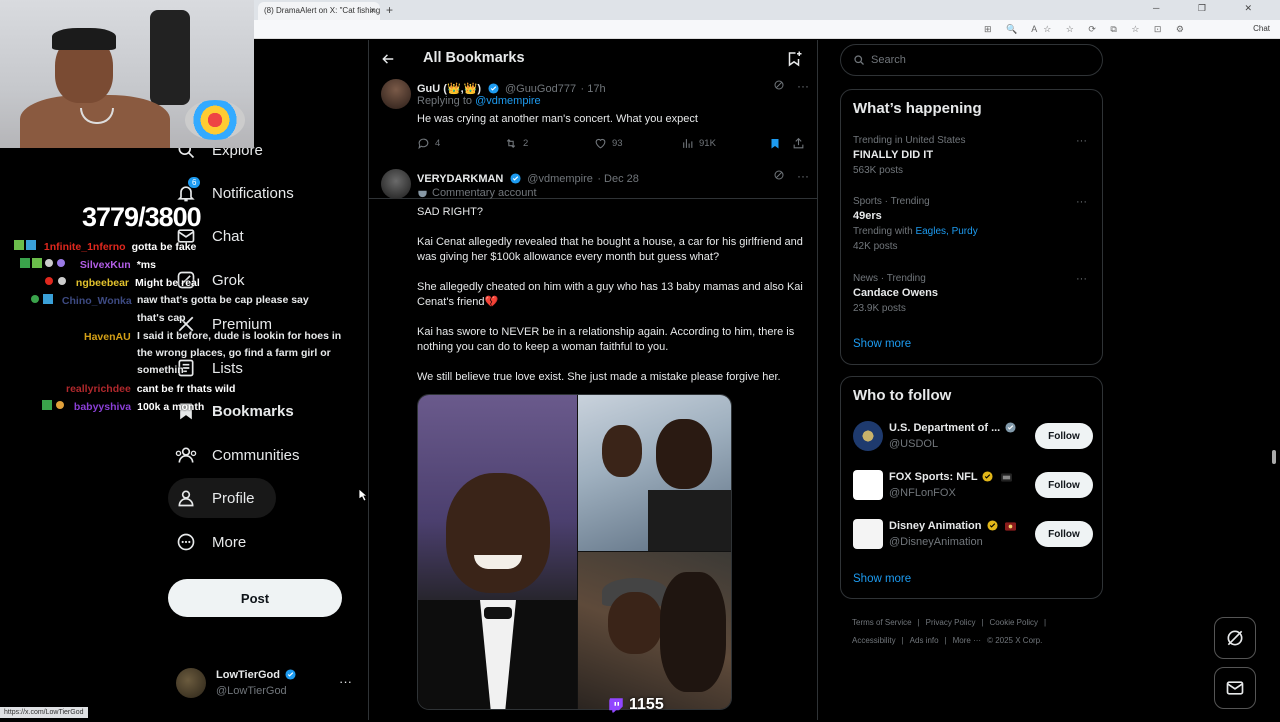  I want to click on nav-profile: Profile, so click(222, 498).